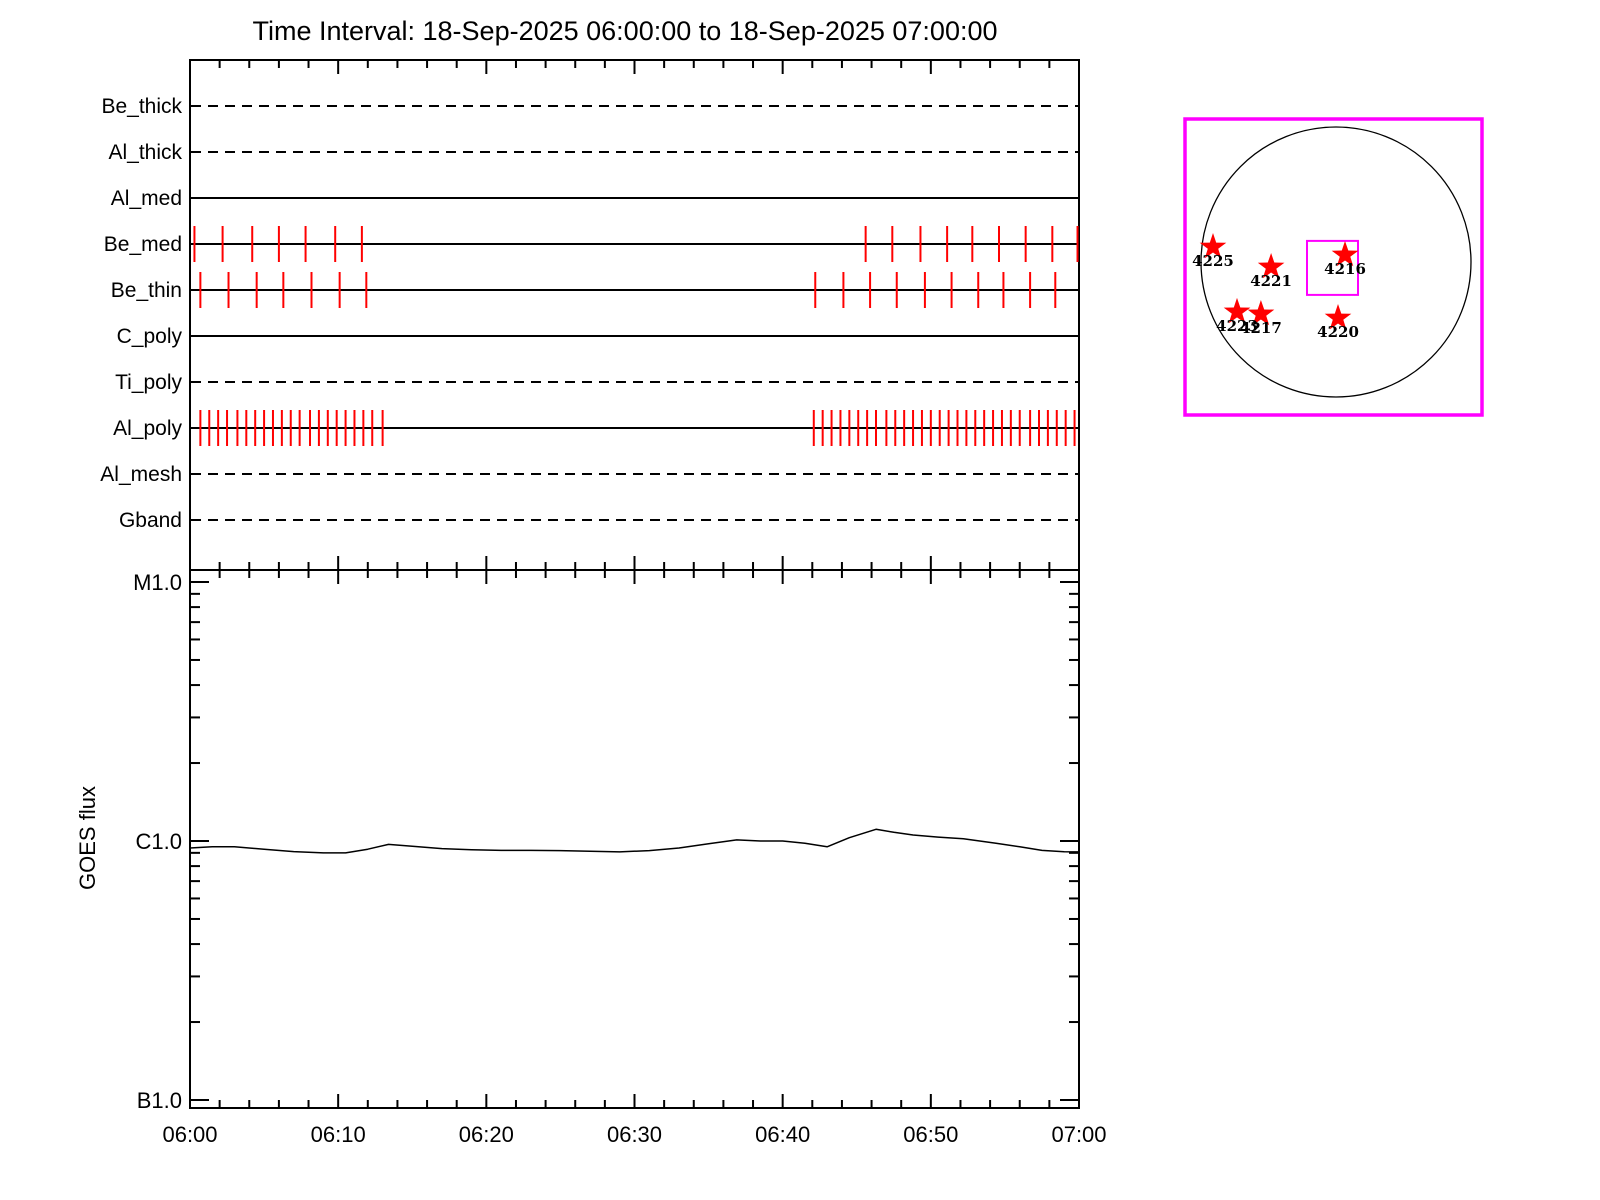  Describe the element at coordinates (87, 838) in the screenshot. I see `goes-ylabel: GOES flux` at that location.